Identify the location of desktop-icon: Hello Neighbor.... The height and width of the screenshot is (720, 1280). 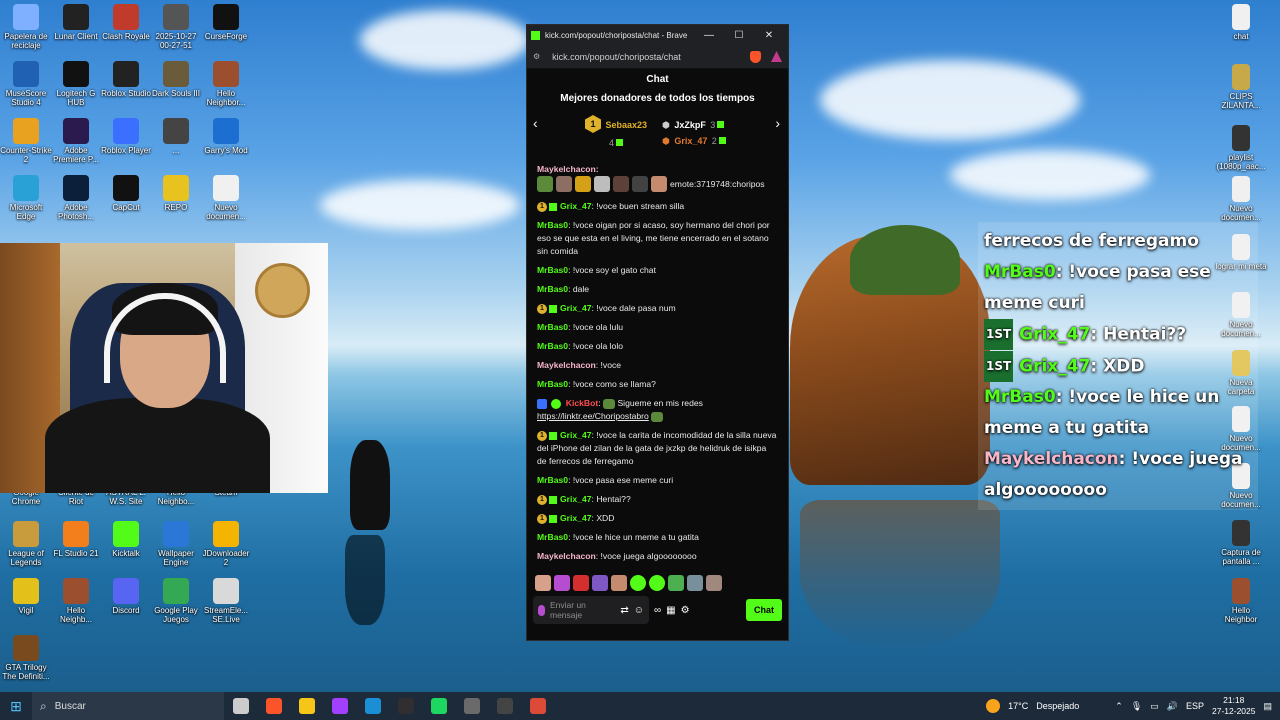
(226, 84).